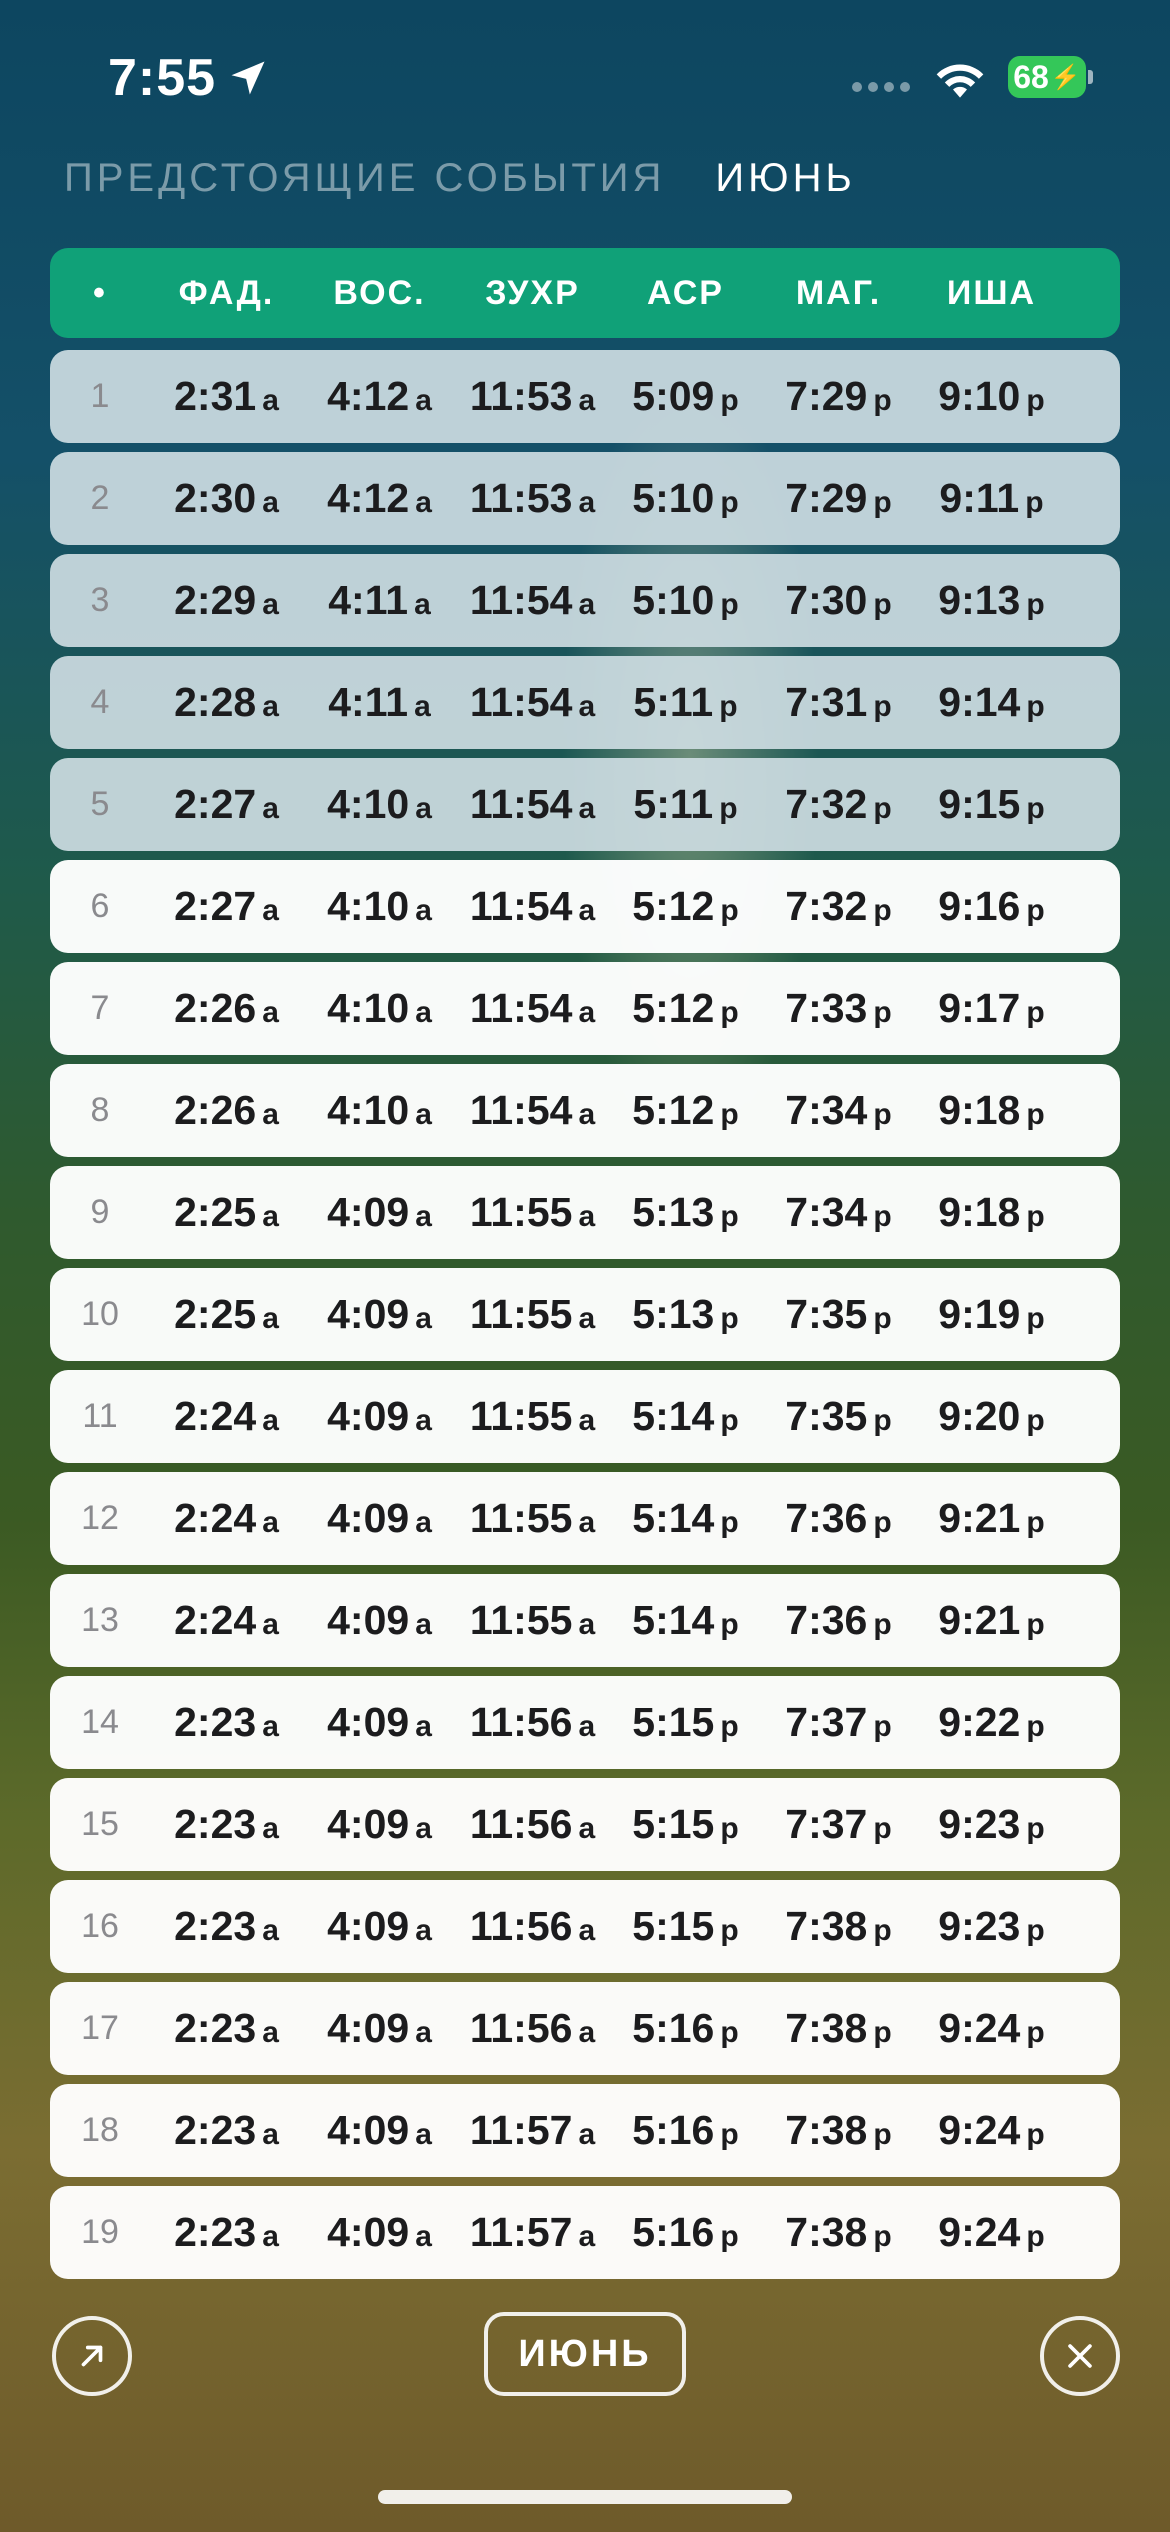 The height and width of the screenshot is (2532, 1170). I want to click on row-day: 6, so click(100, 906).